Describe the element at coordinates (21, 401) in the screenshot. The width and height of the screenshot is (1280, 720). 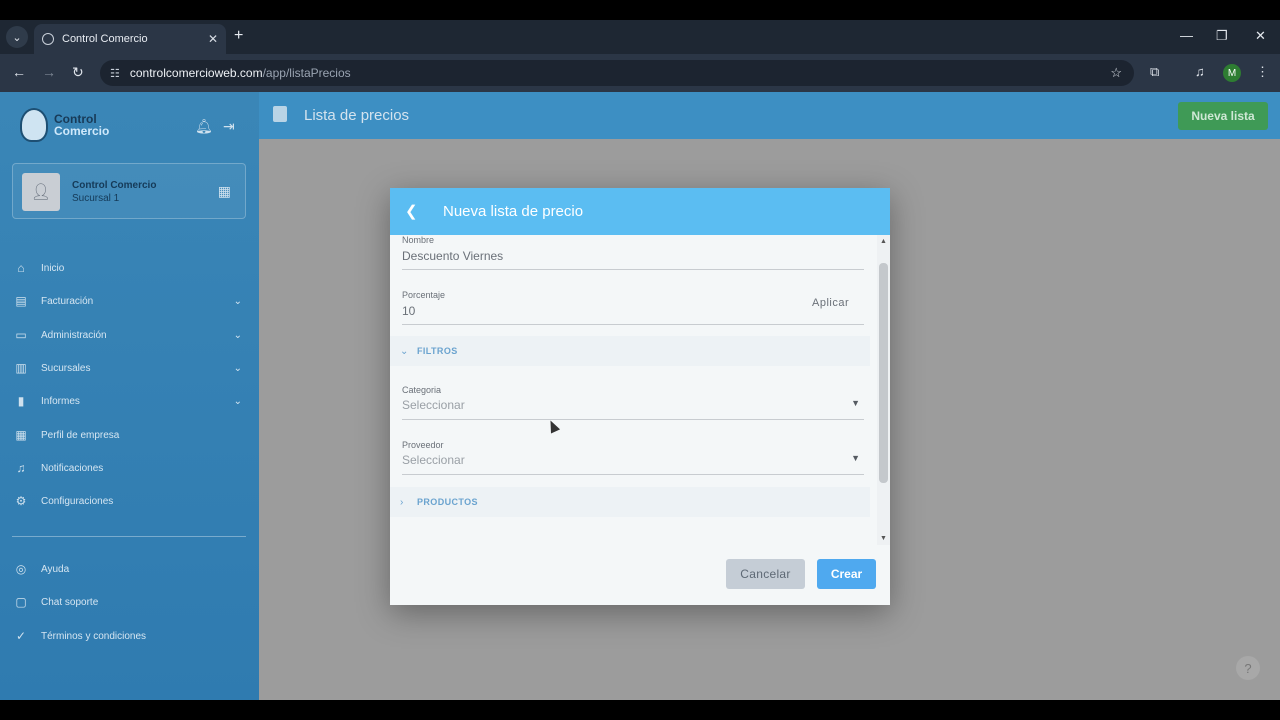
I see `bar-chart-icon: ▮` at that location.